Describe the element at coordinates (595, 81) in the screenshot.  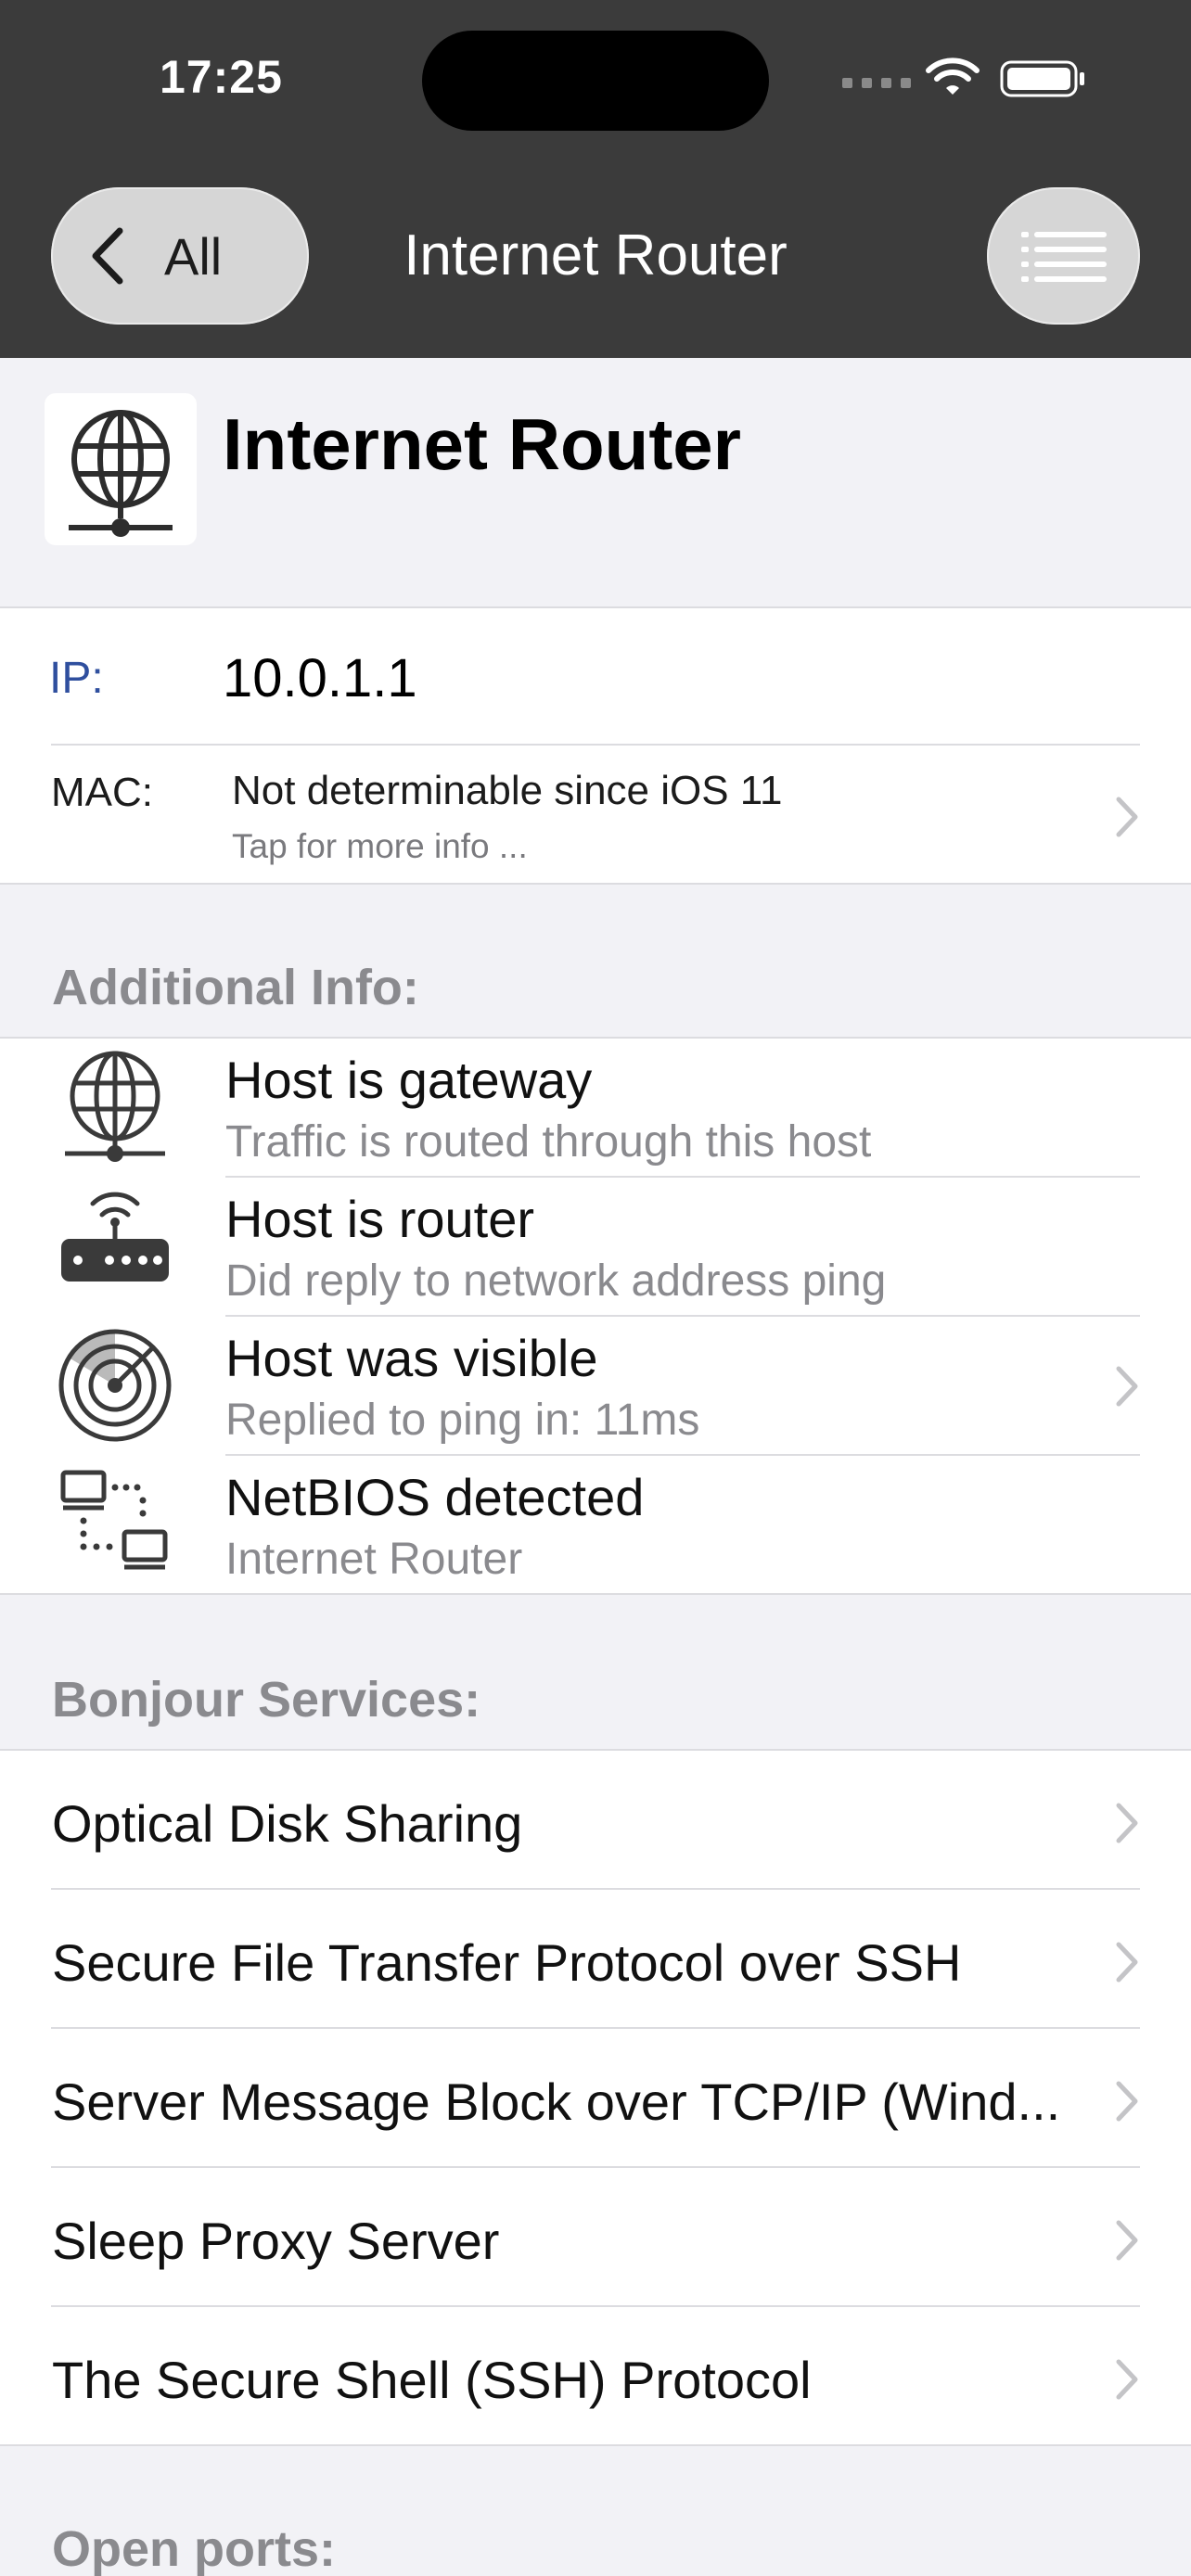
I see `dynamic-island` at that location.